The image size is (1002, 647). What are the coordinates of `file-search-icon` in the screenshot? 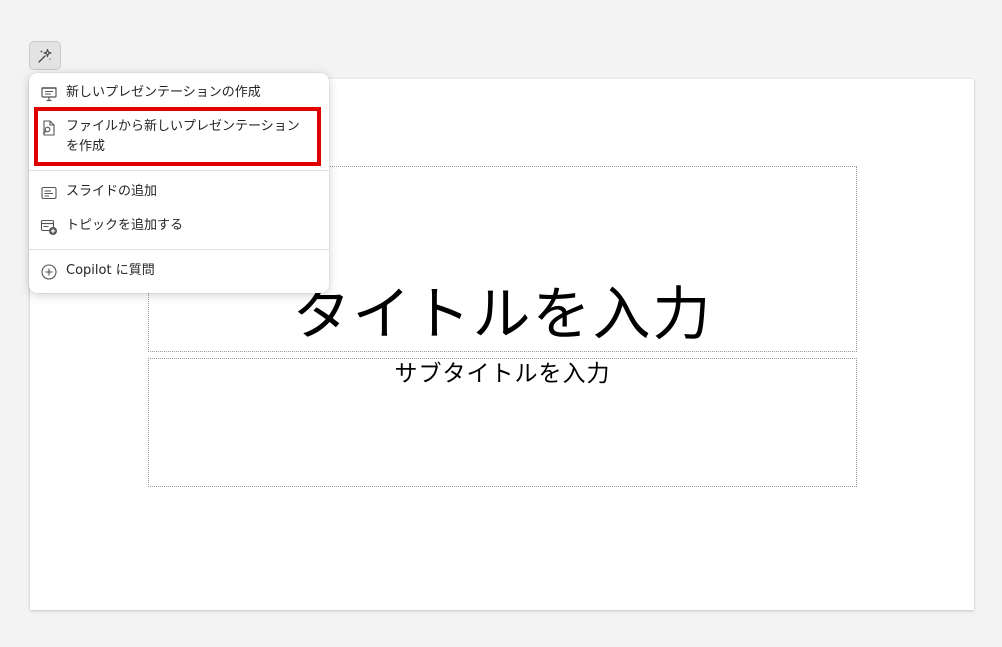 It's located at (48, 128).